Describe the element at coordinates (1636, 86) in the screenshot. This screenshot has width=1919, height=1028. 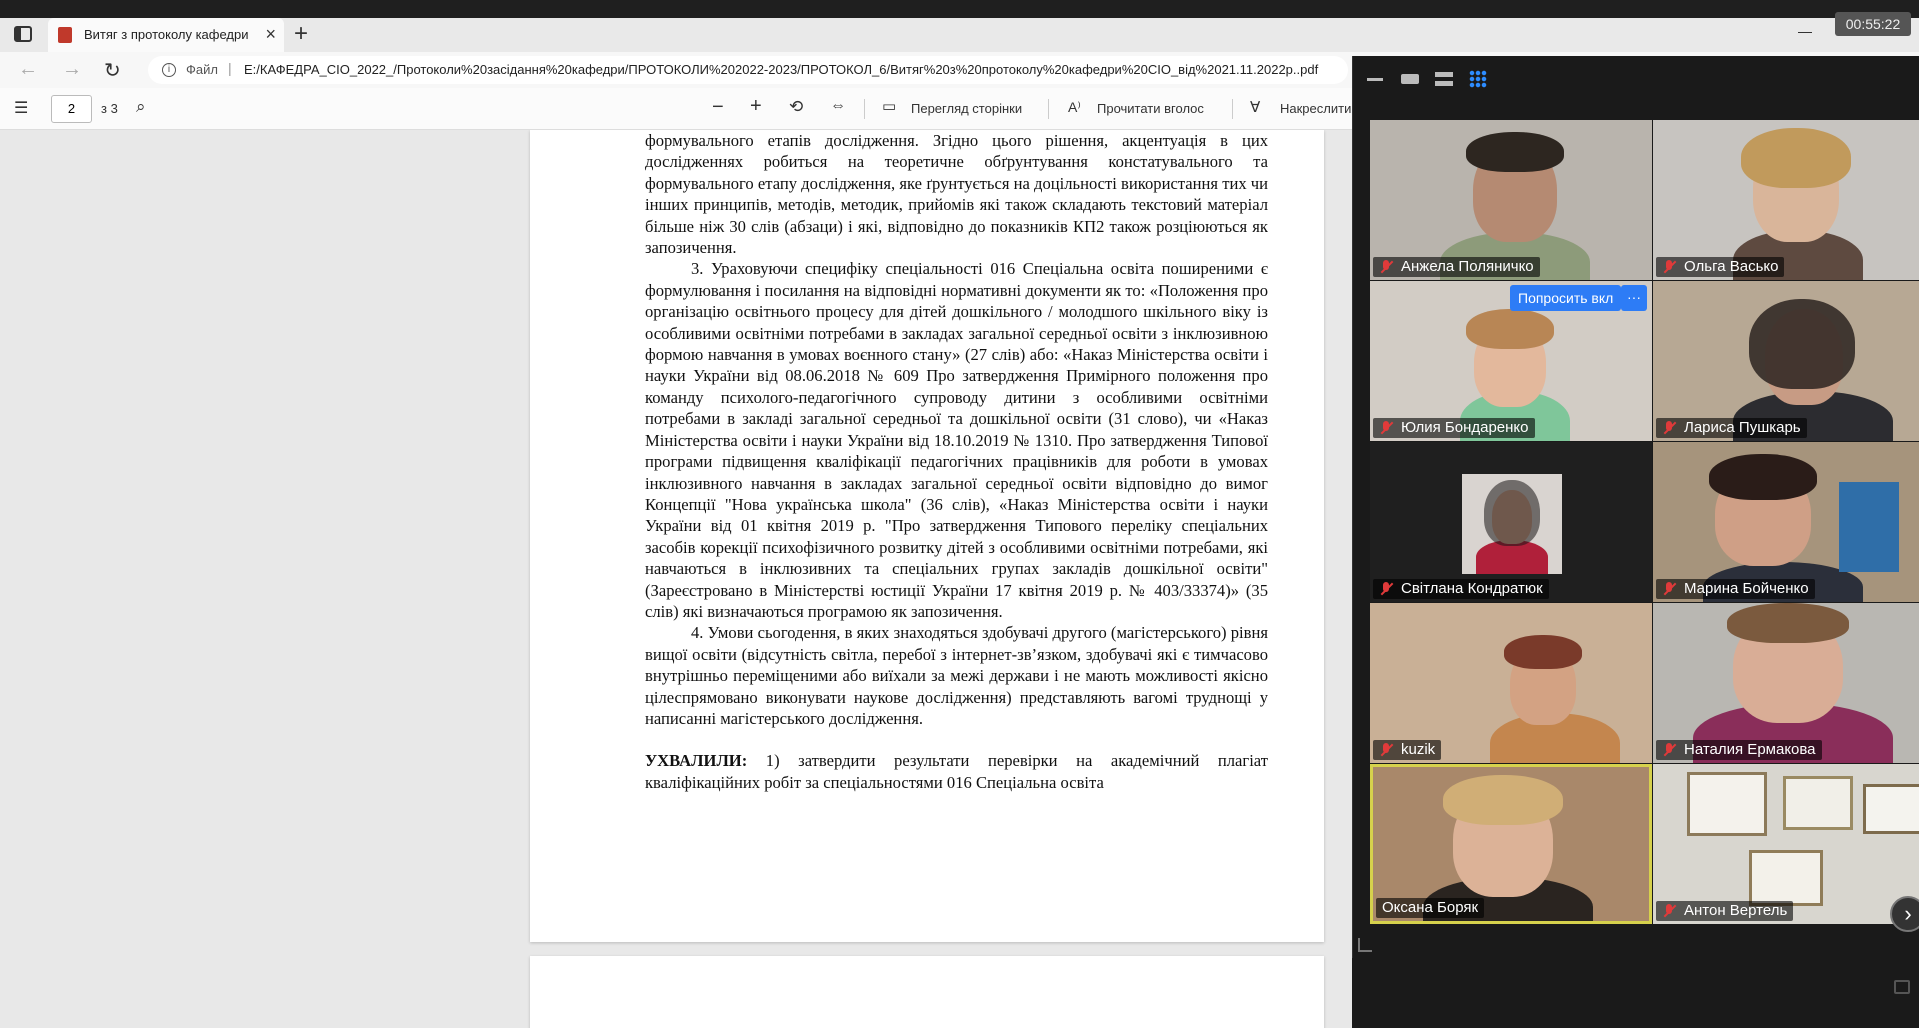
I see `video-panel-toolbar` at that location.